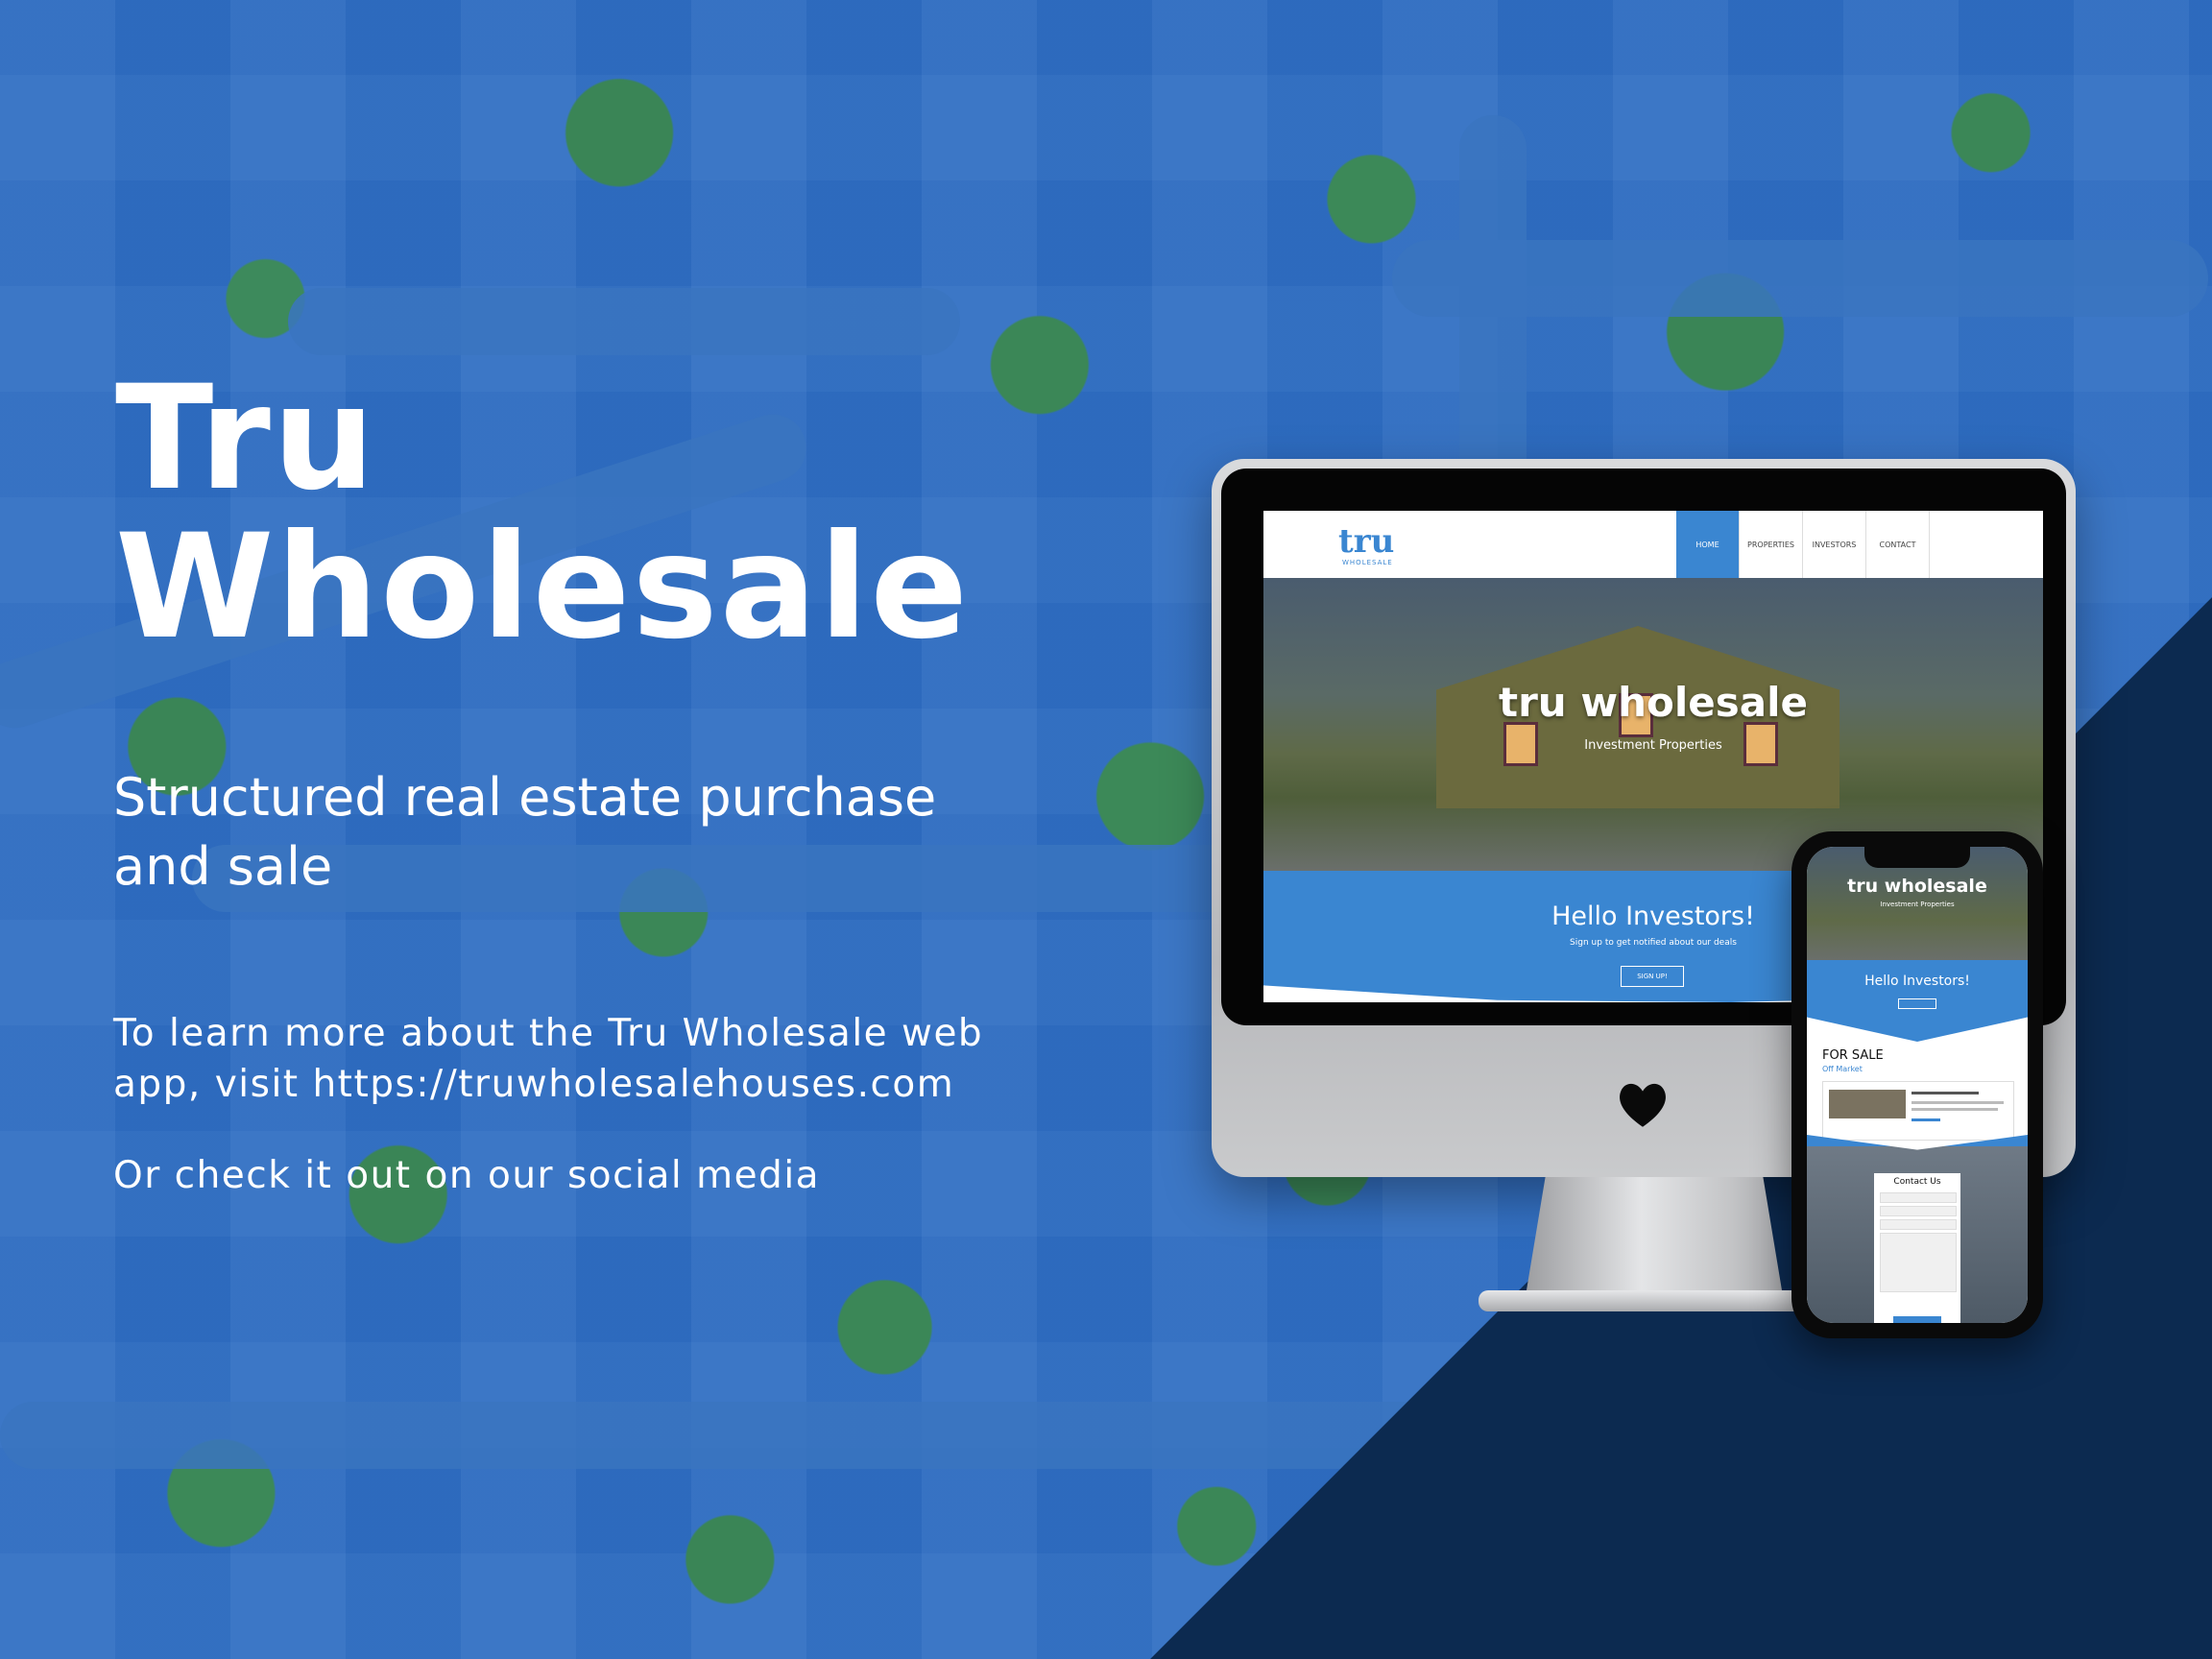 This screenshot has height=1659, width=2212. What do you see at coordinates (246, 438) in the screenshot?
I see `title-line-1: Tru` at bounding box center [246, 438].